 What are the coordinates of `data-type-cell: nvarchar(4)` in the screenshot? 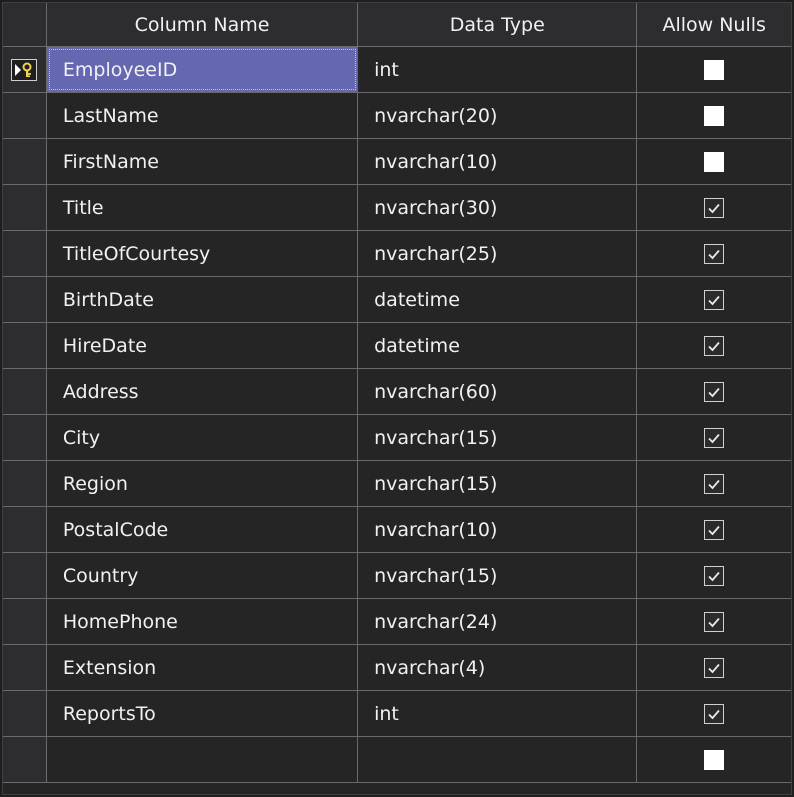 It's located at (498, 667).